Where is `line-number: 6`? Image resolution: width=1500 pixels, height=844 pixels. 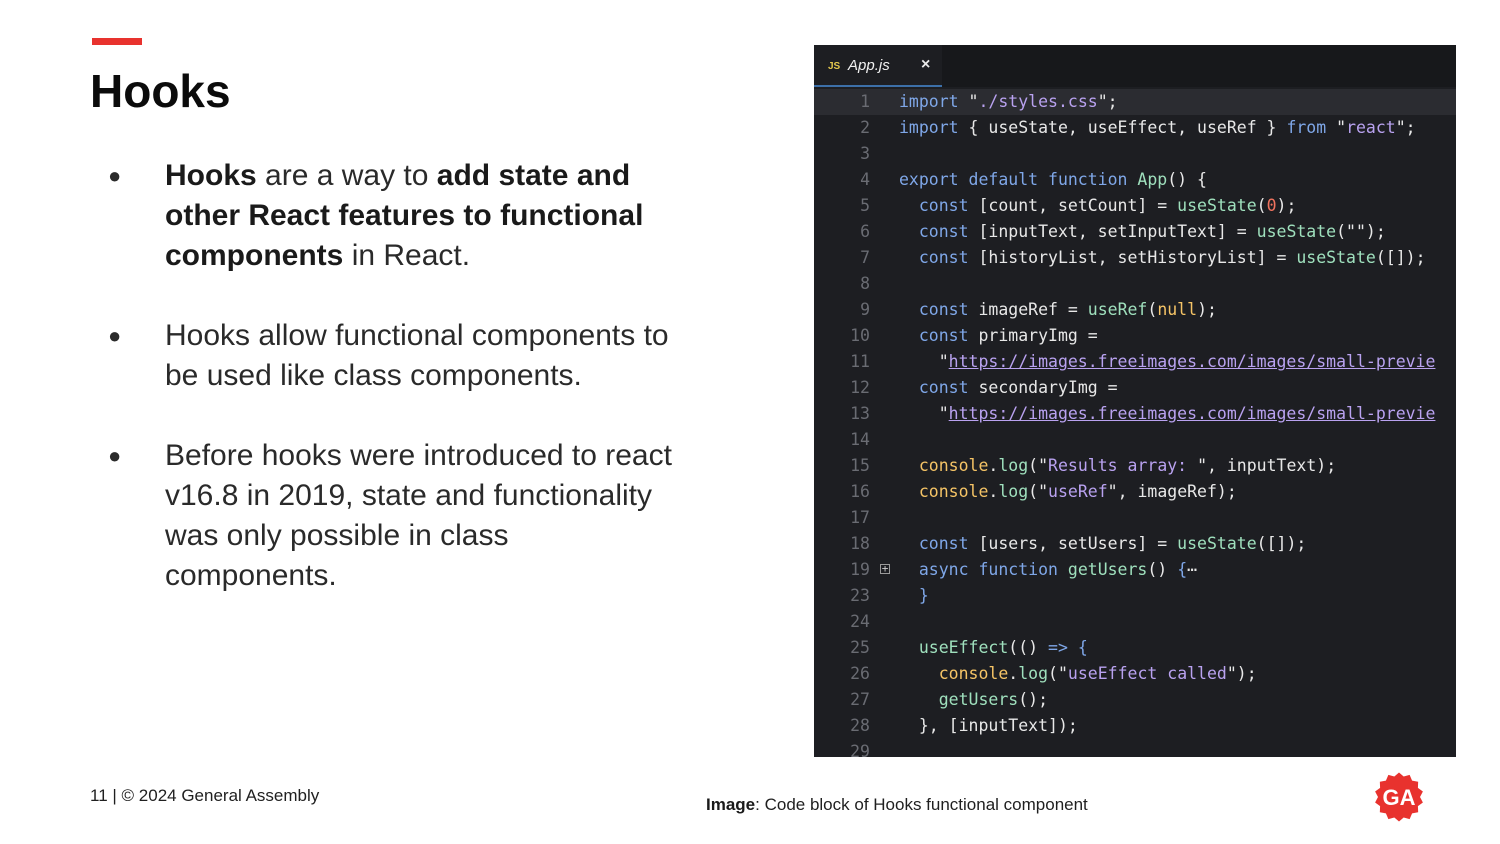
line-number: 6 is located at coordinates (865, 231).